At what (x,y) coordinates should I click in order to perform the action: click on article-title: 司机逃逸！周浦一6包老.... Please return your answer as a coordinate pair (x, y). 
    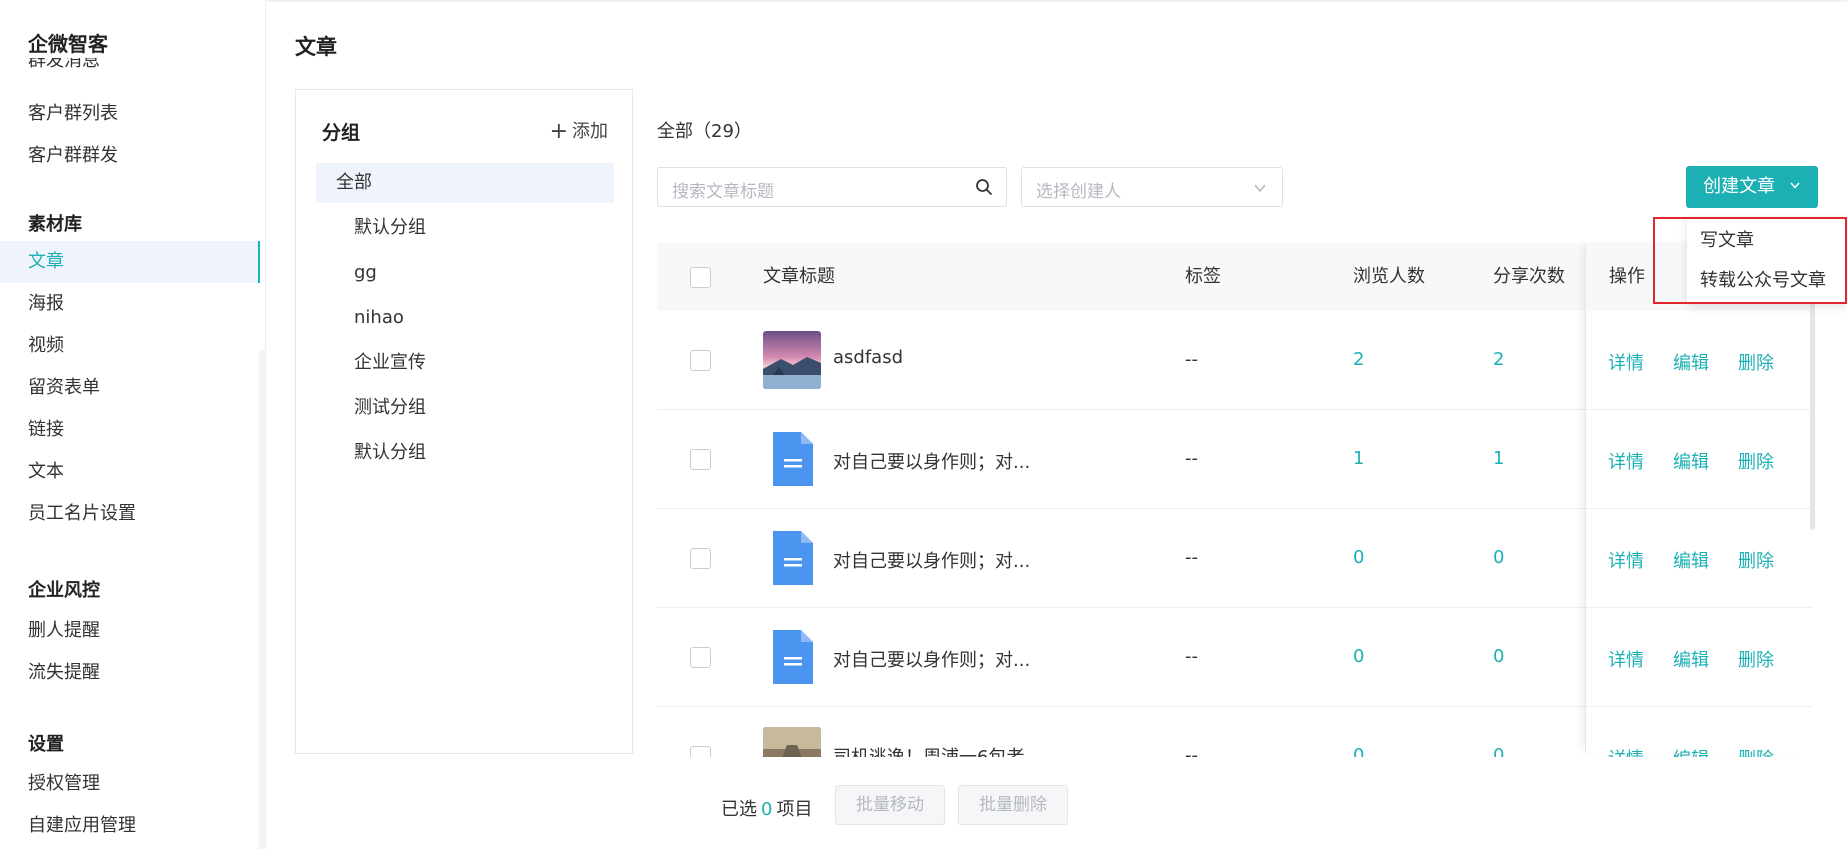
    Looking at the image, I should click on (937, 750).